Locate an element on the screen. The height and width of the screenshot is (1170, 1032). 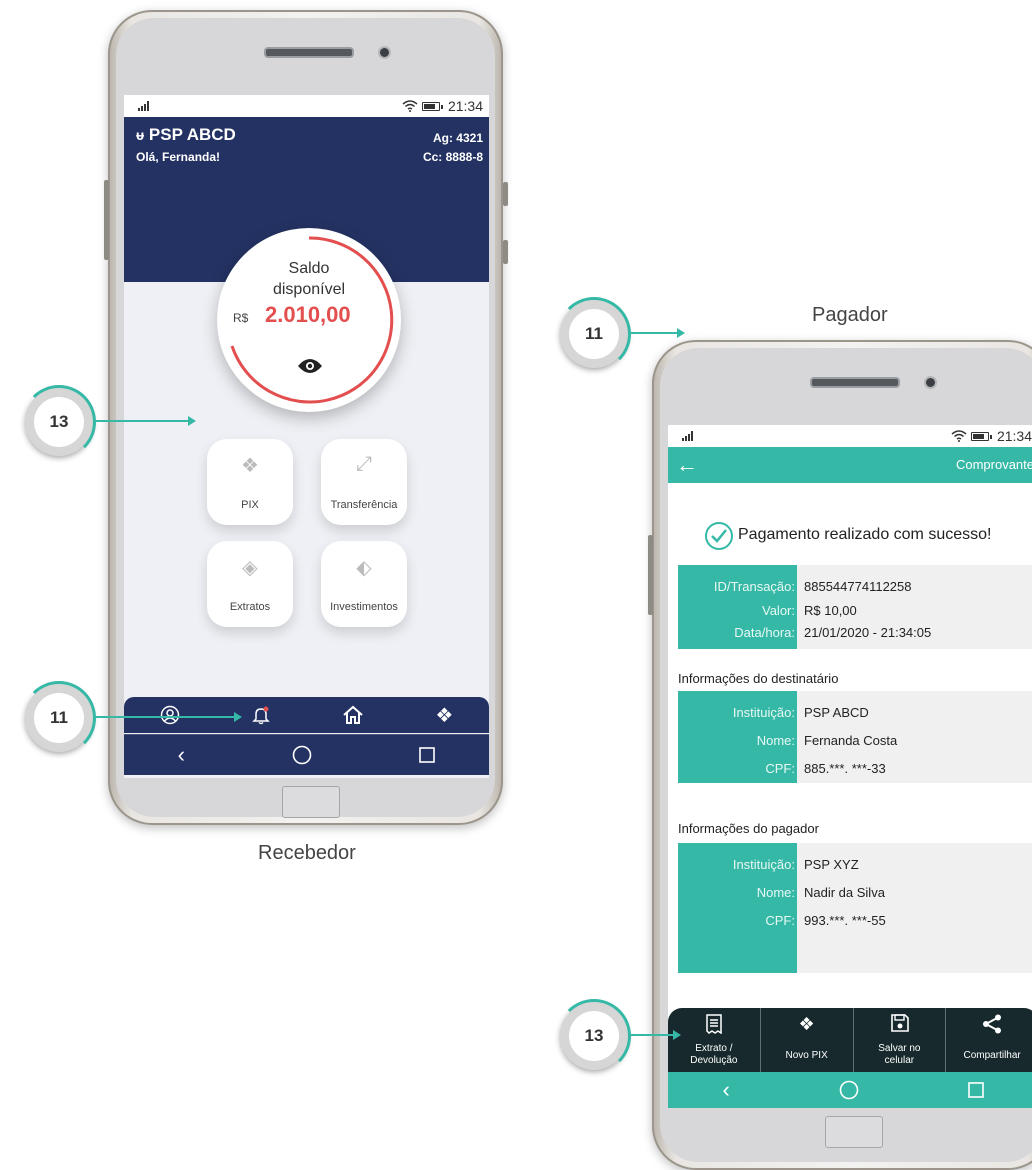
payer-status-bar: 21:34 is located at coordinates (850, 436).